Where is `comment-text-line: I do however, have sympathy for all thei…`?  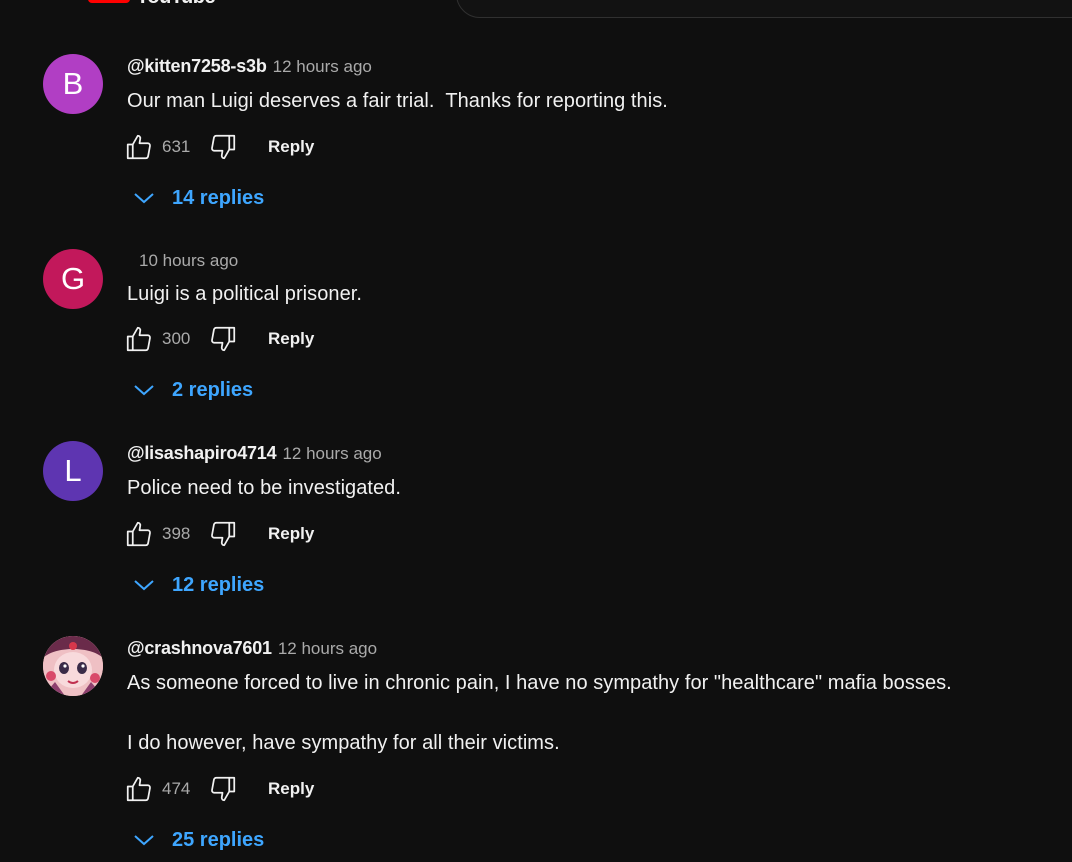 comment-text-line: I do however, have sympathy for all thei… is located at coordinates (343, 743).